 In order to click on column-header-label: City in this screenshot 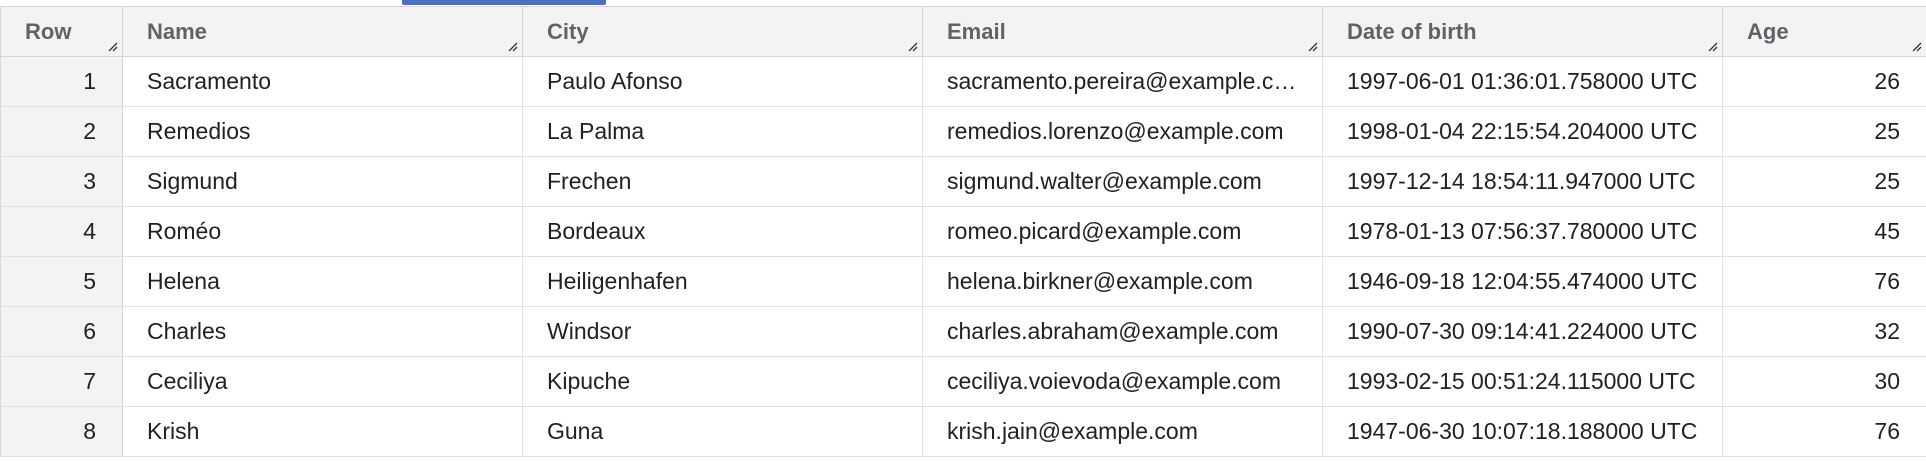, I will do `click(568, 31)`.